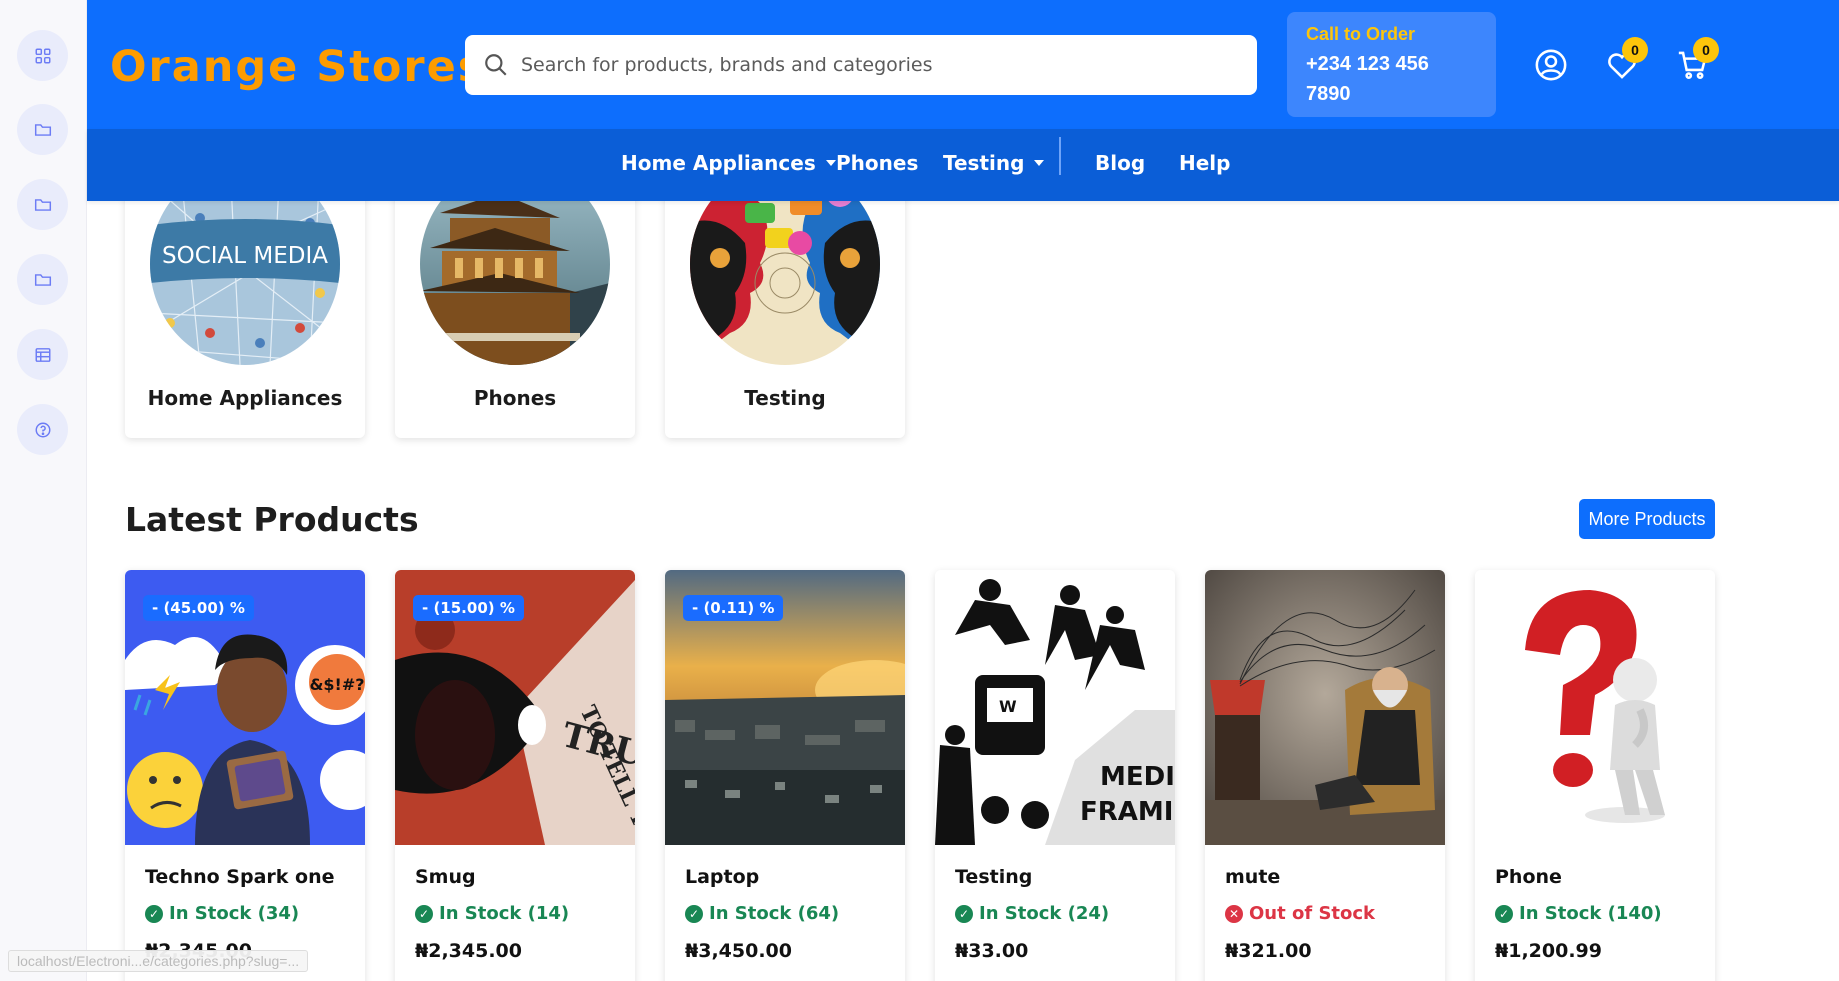 The height and width of the screenshot is (981, 1839). Describe the element at coordinates (515, 299) in the screenshot. I see `category-card-phones: Phones` at that location.